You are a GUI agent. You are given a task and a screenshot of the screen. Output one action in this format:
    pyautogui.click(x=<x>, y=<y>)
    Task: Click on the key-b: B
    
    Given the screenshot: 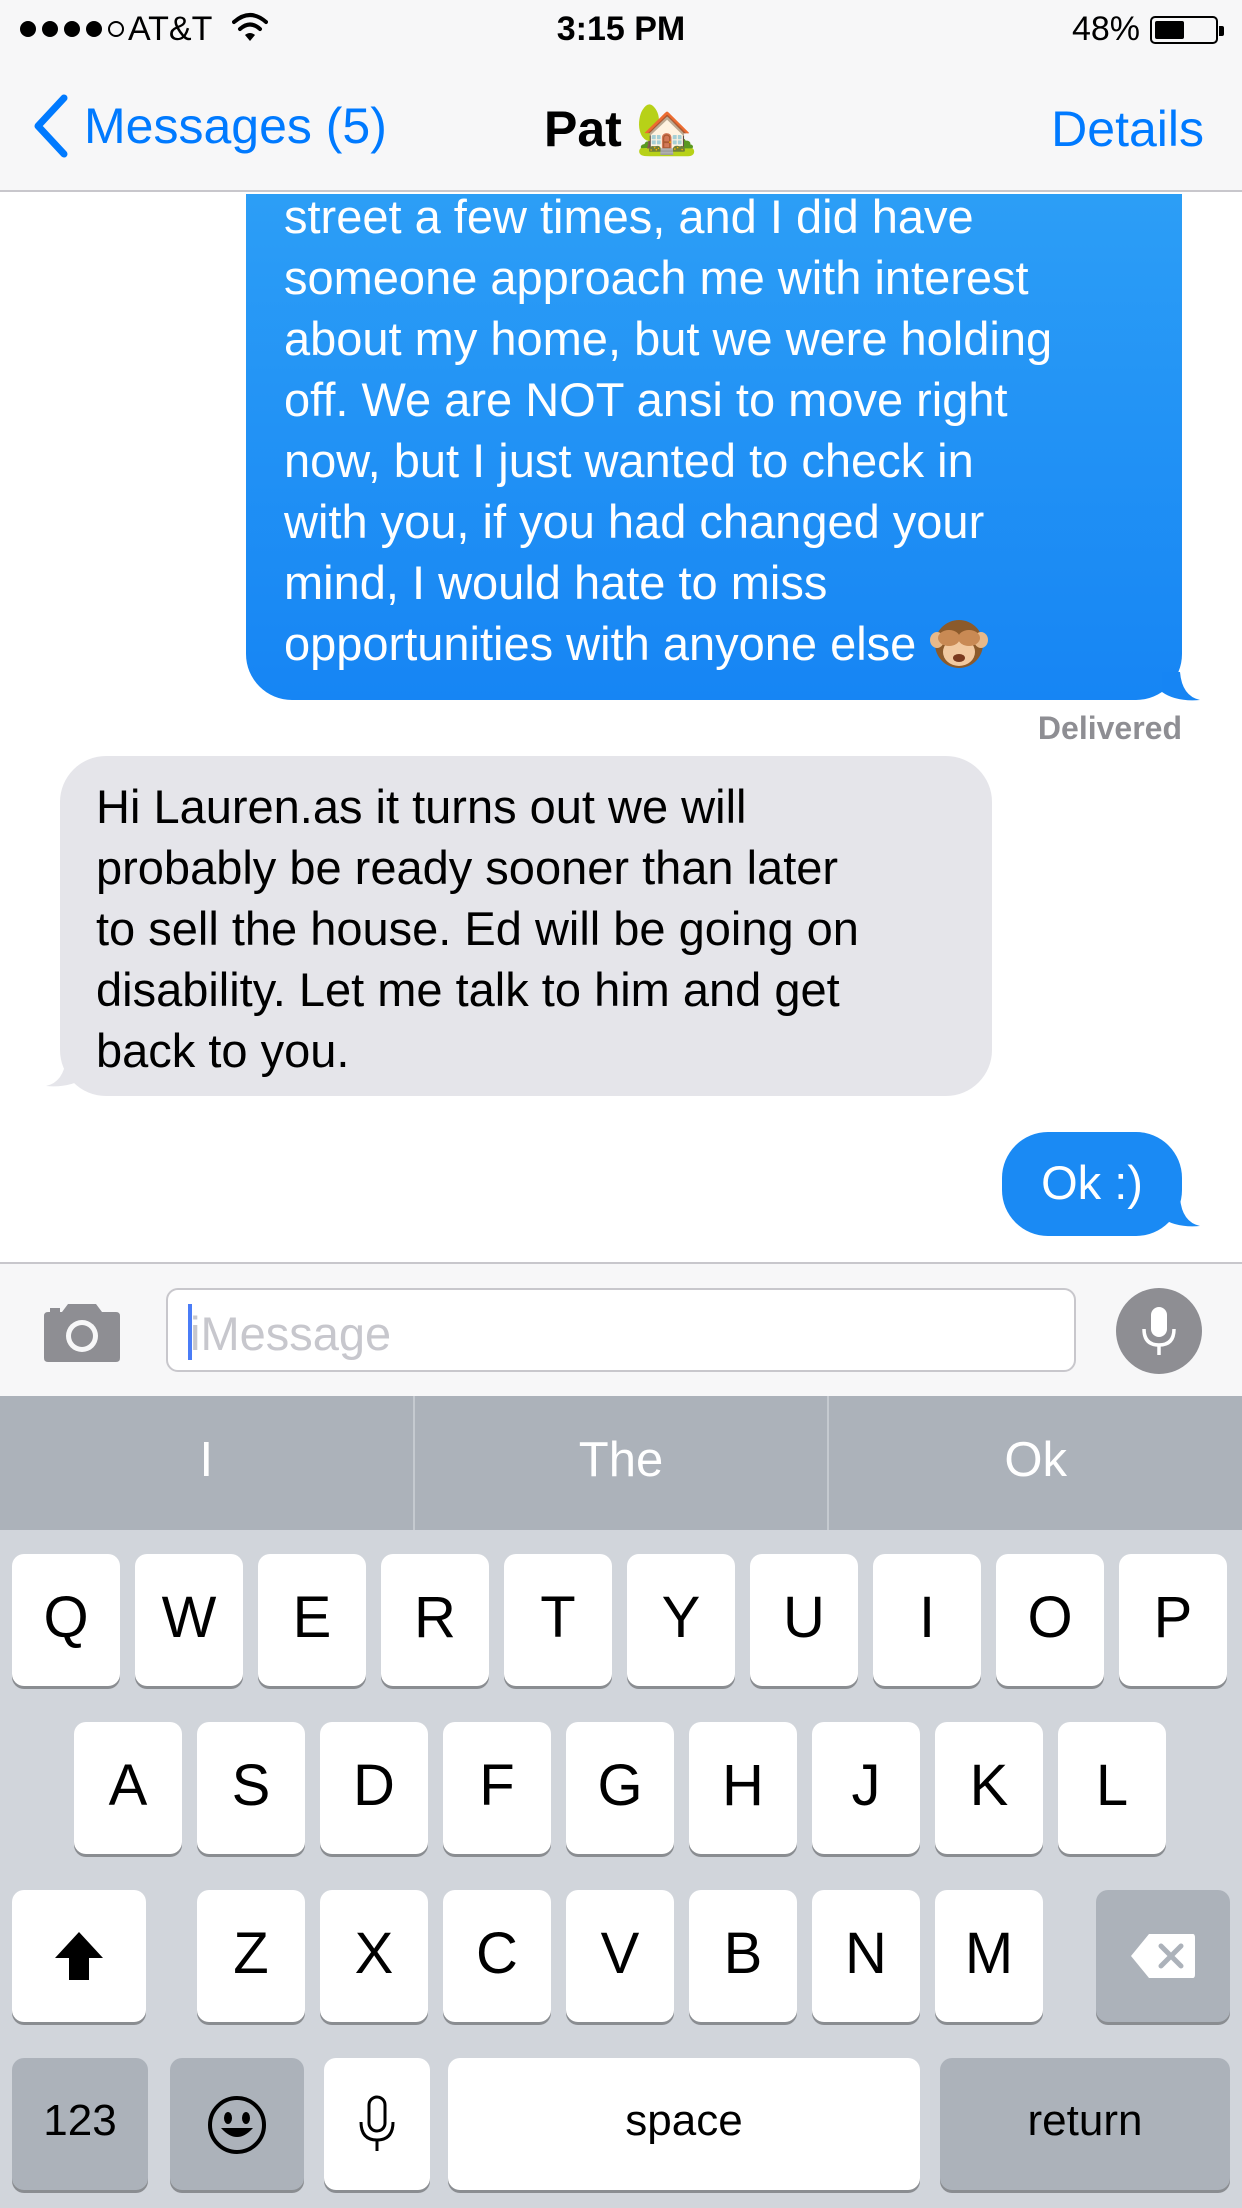 What is the action you would take?
    pyautogui.click(x=743, y=1956)
    